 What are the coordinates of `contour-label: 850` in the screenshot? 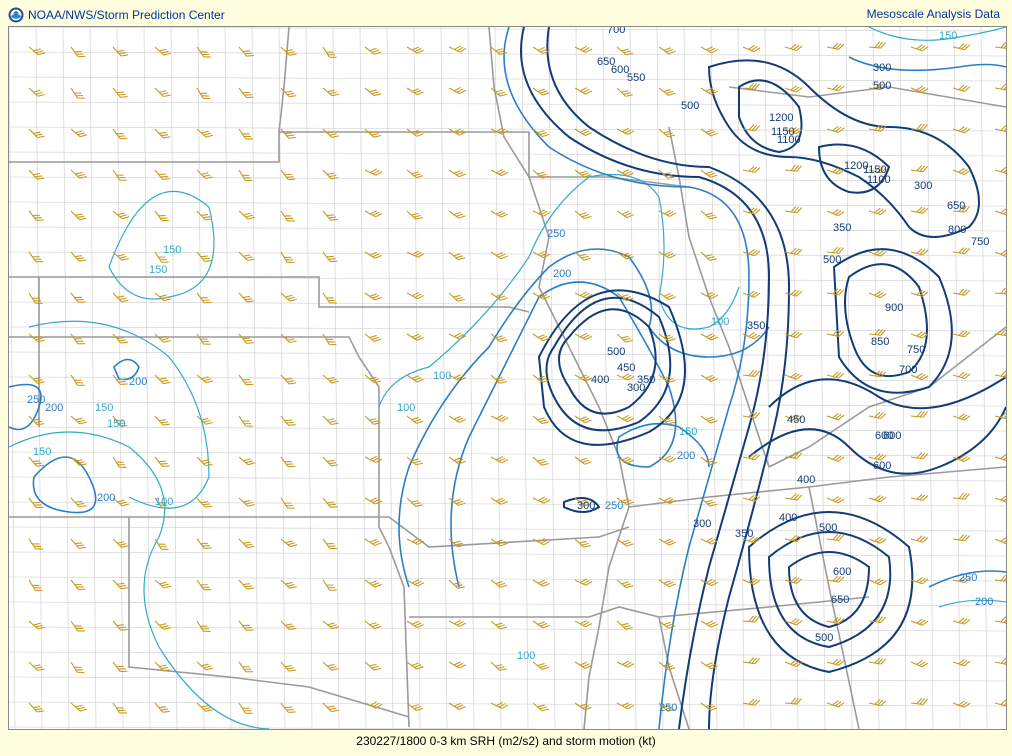 It's located at (880, 342).